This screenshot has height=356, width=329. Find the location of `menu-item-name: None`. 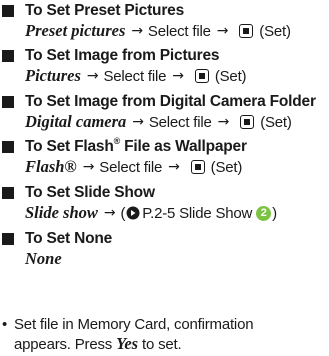

menu-item-name: None is located at coordinates (43, 258).